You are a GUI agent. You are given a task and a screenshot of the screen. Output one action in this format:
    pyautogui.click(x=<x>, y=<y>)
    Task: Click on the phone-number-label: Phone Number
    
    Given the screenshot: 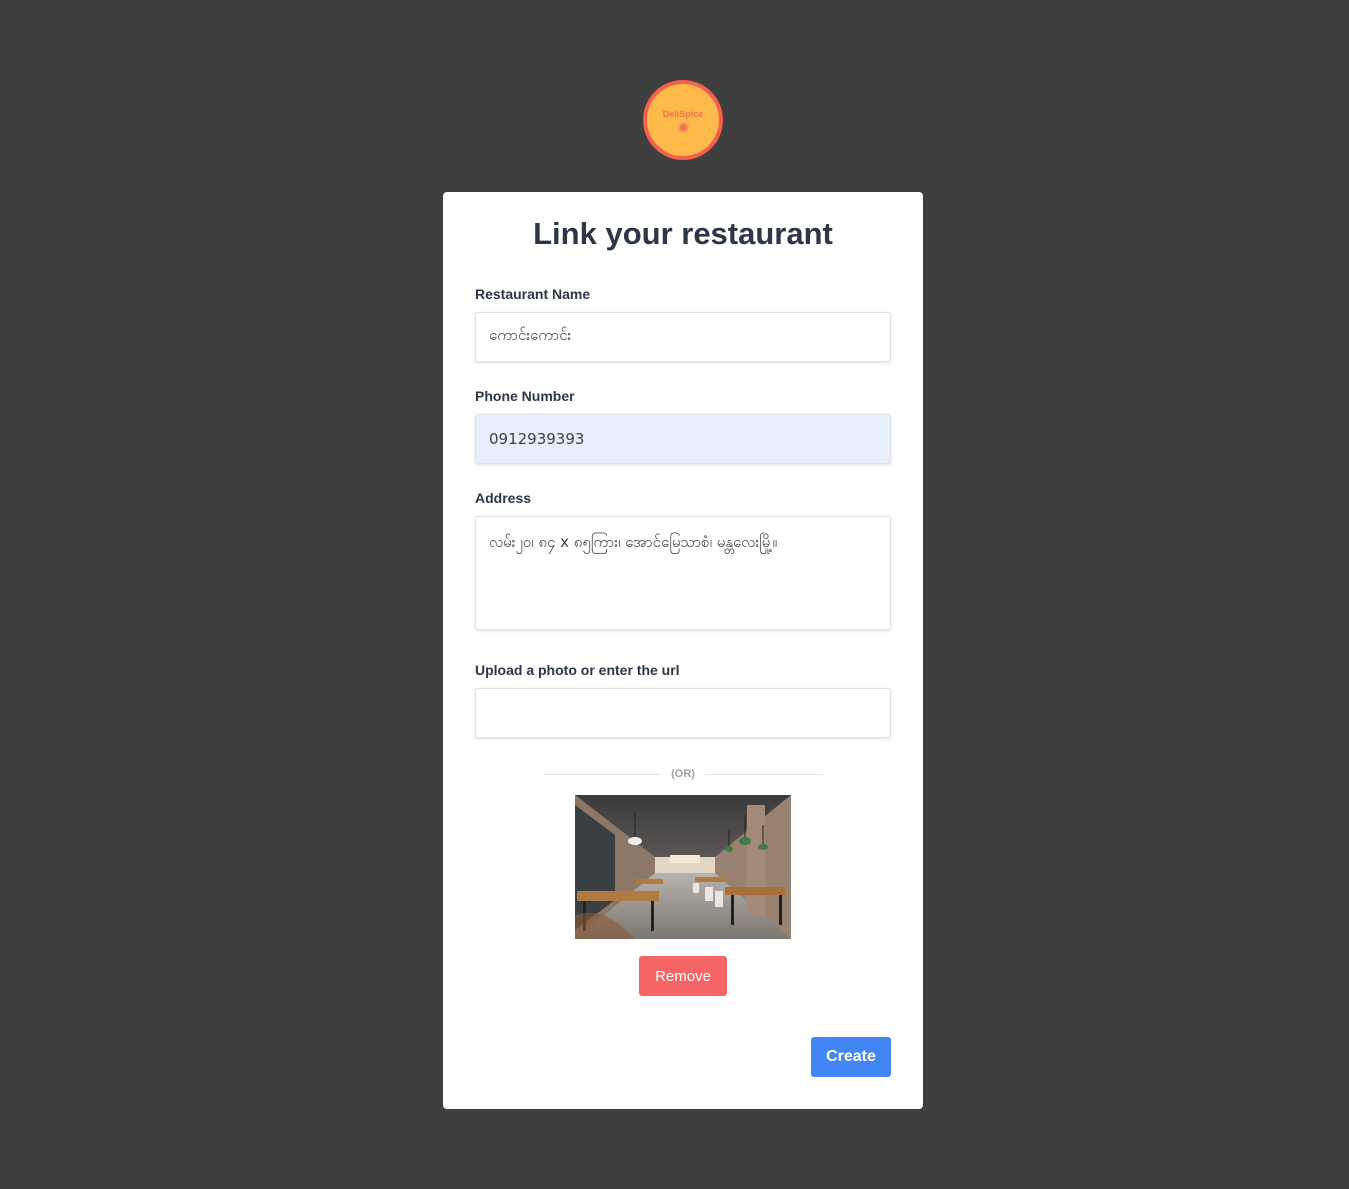 What is the action you would take?
    pyautogui.click(x=525, y=396)
    